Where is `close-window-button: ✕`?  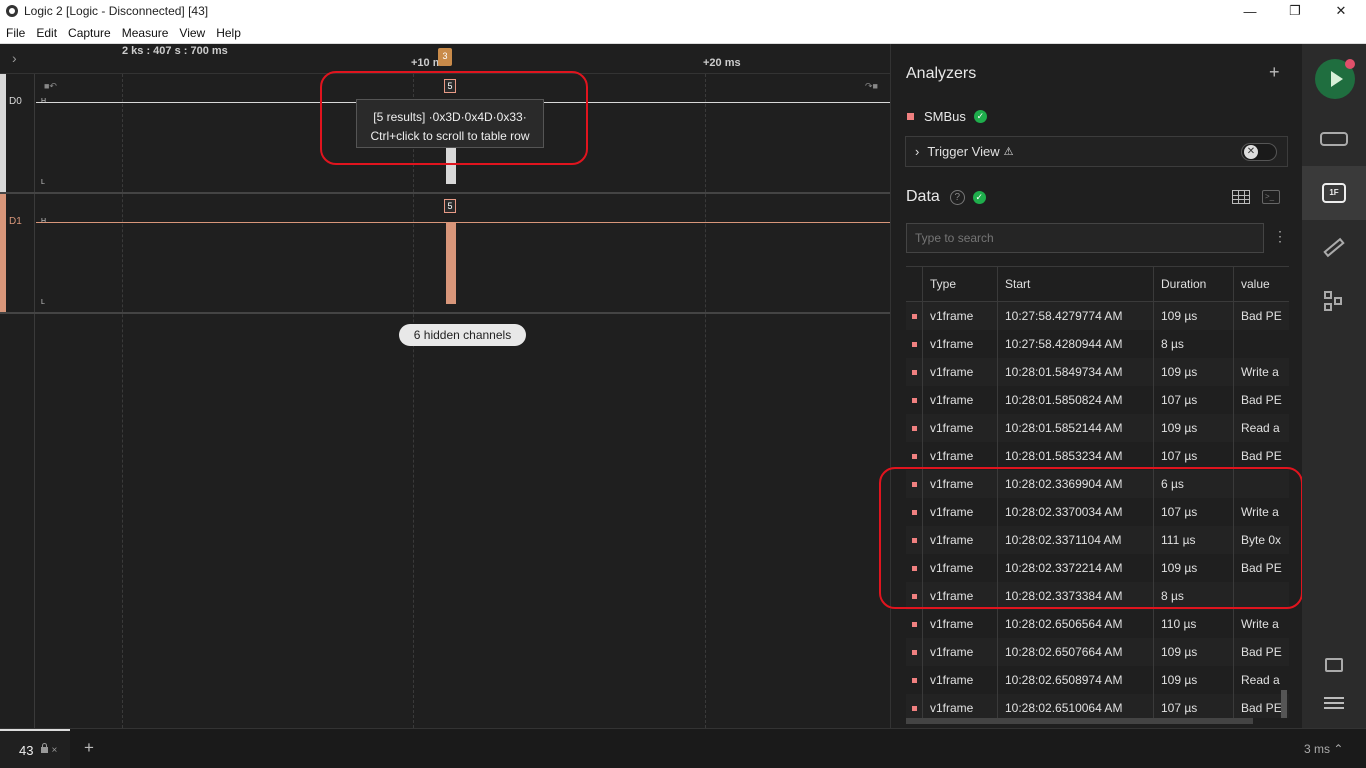 close-window-button: ✕ is located at coordinates (1341, 11).